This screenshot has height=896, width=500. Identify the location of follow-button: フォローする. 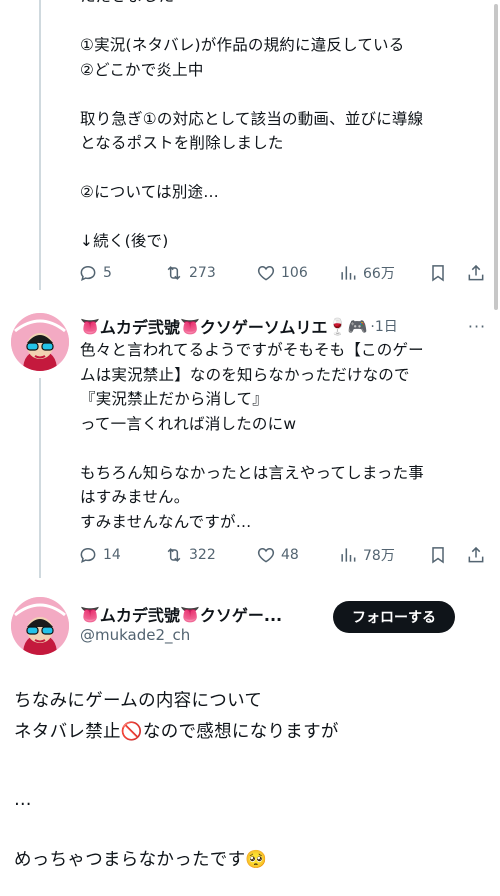
(394, 617).